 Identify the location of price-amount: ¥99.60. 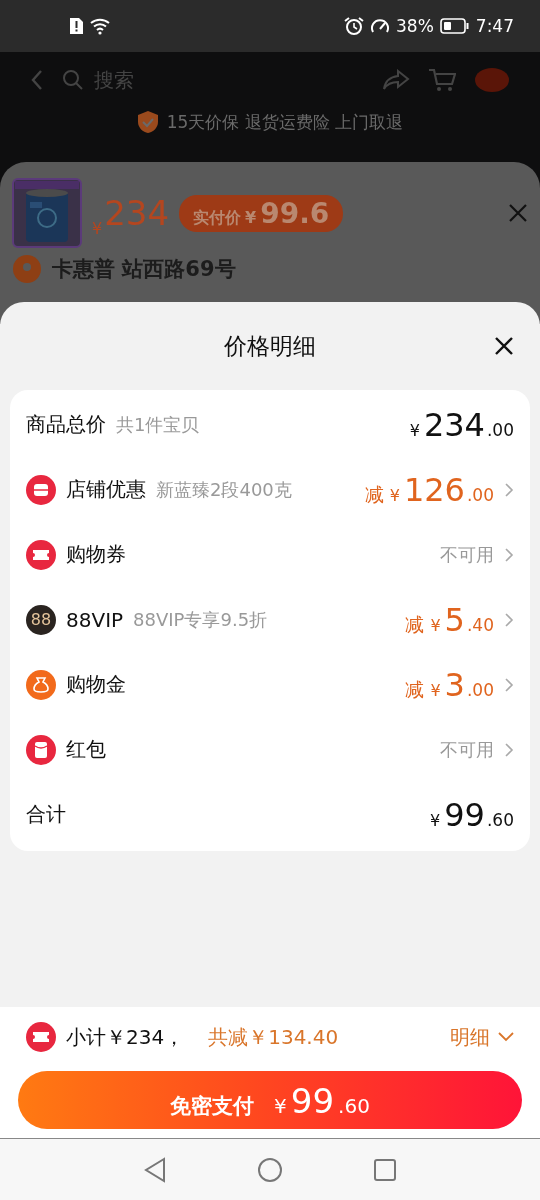
(472, 814).